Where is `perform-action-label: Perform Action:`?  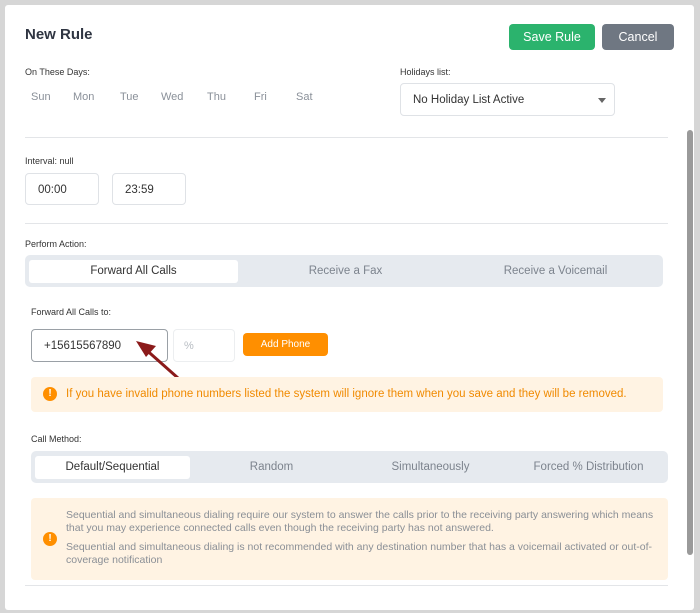
perform-action-label: Perform Action: is located at coordinates (56, 244).